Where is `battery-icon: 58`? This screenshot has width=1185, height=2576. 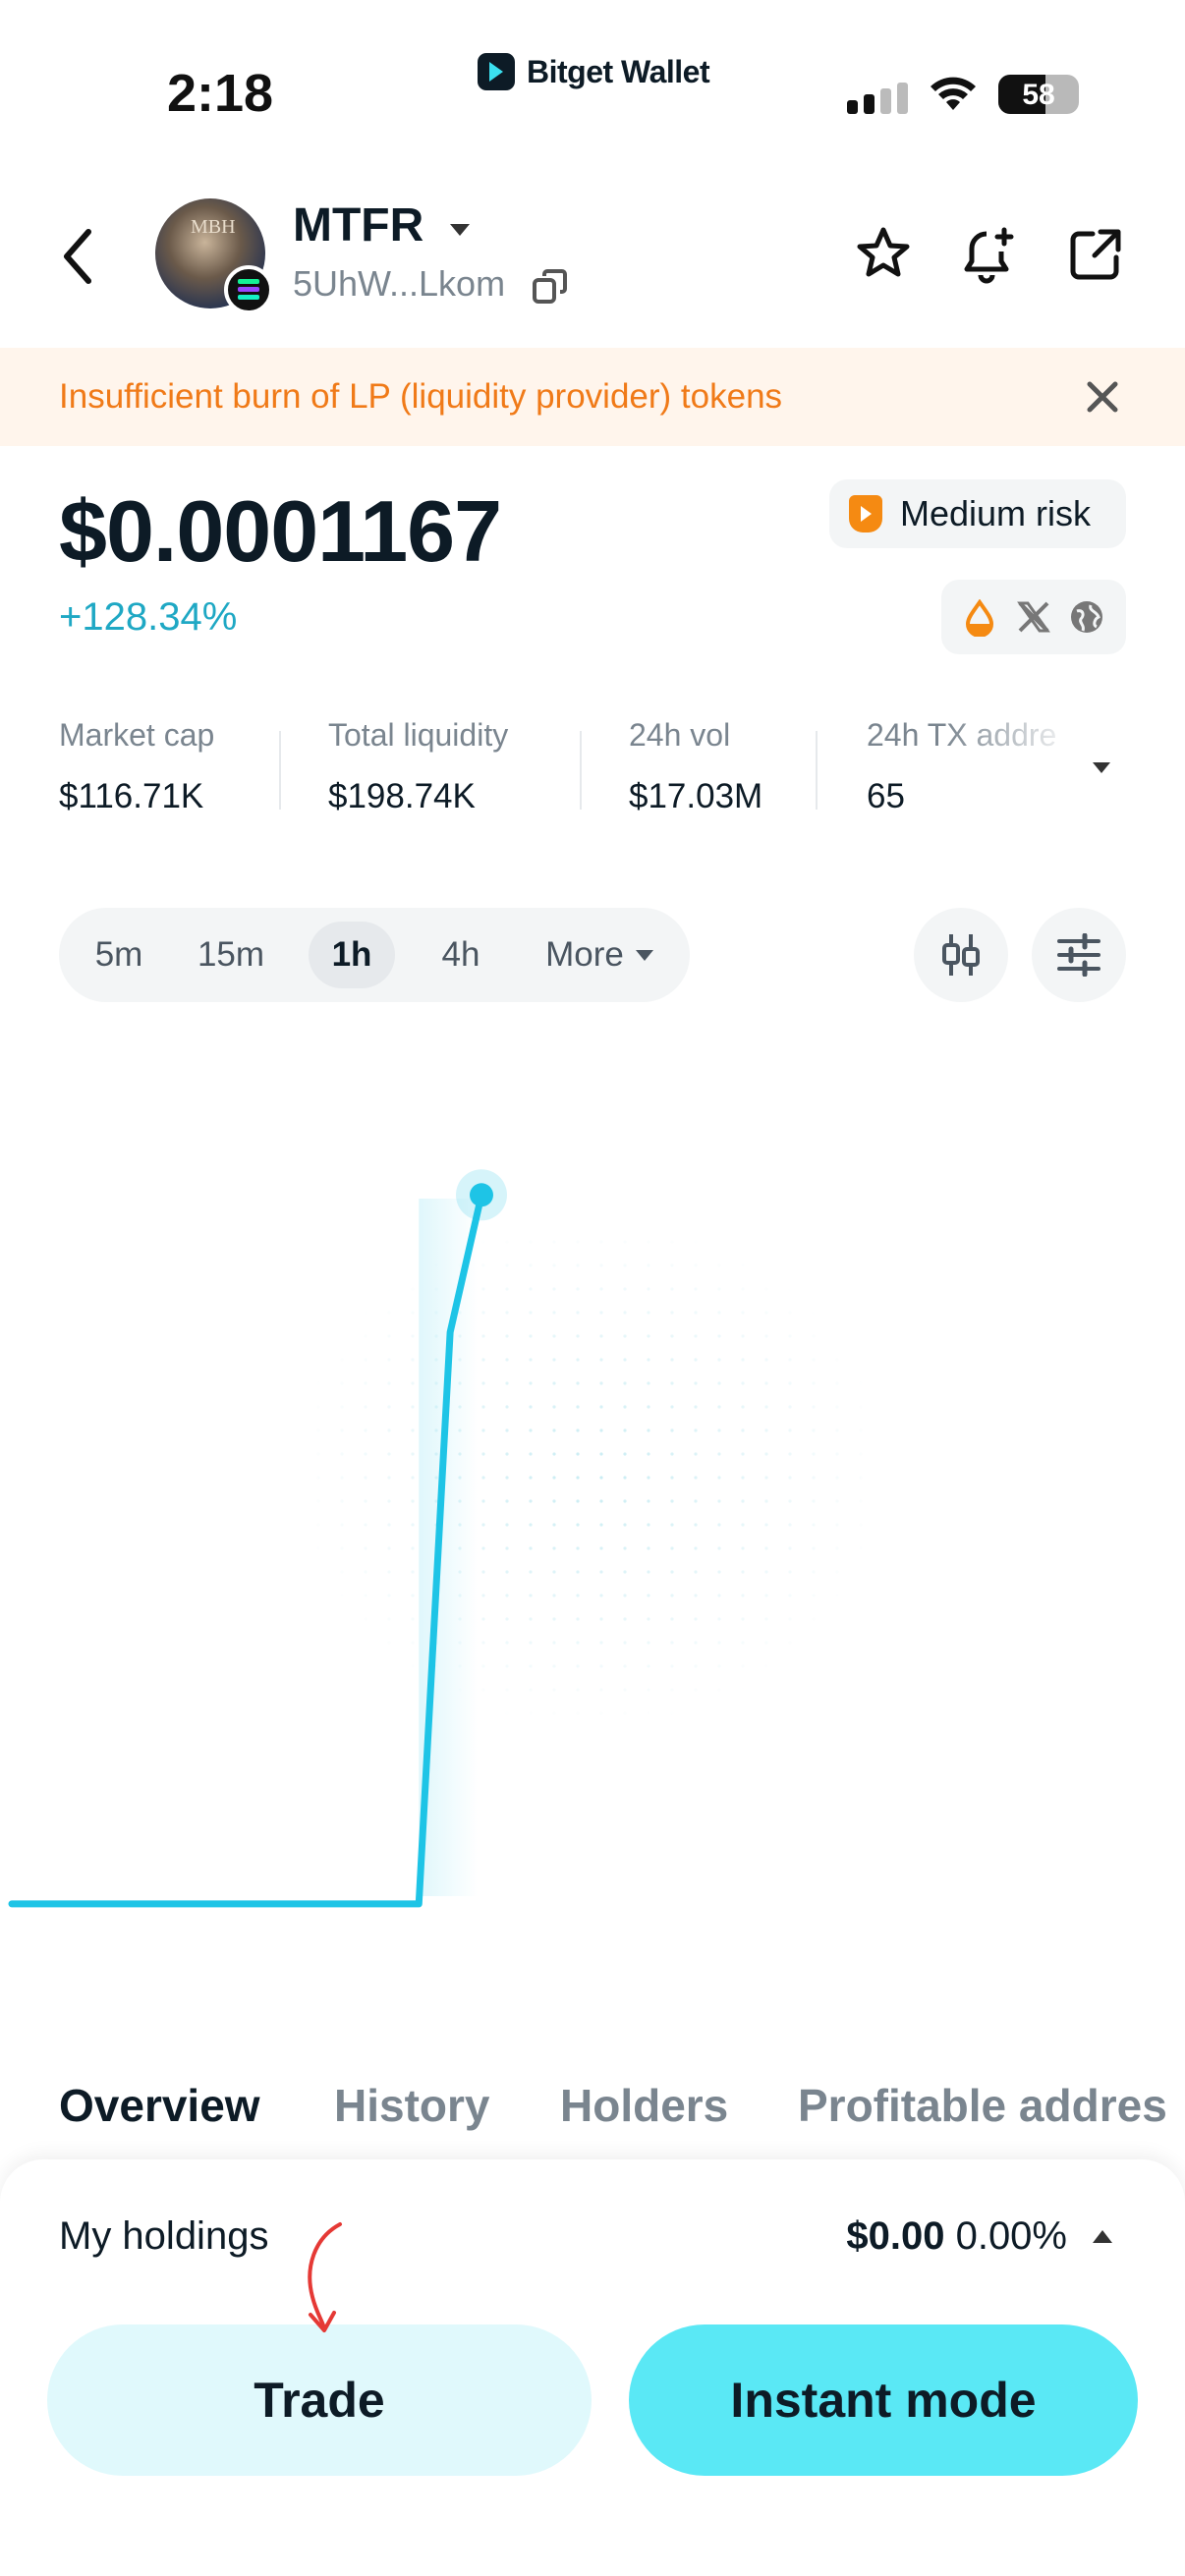
battery-icon: 58 is located at coordinates (1038, 94).